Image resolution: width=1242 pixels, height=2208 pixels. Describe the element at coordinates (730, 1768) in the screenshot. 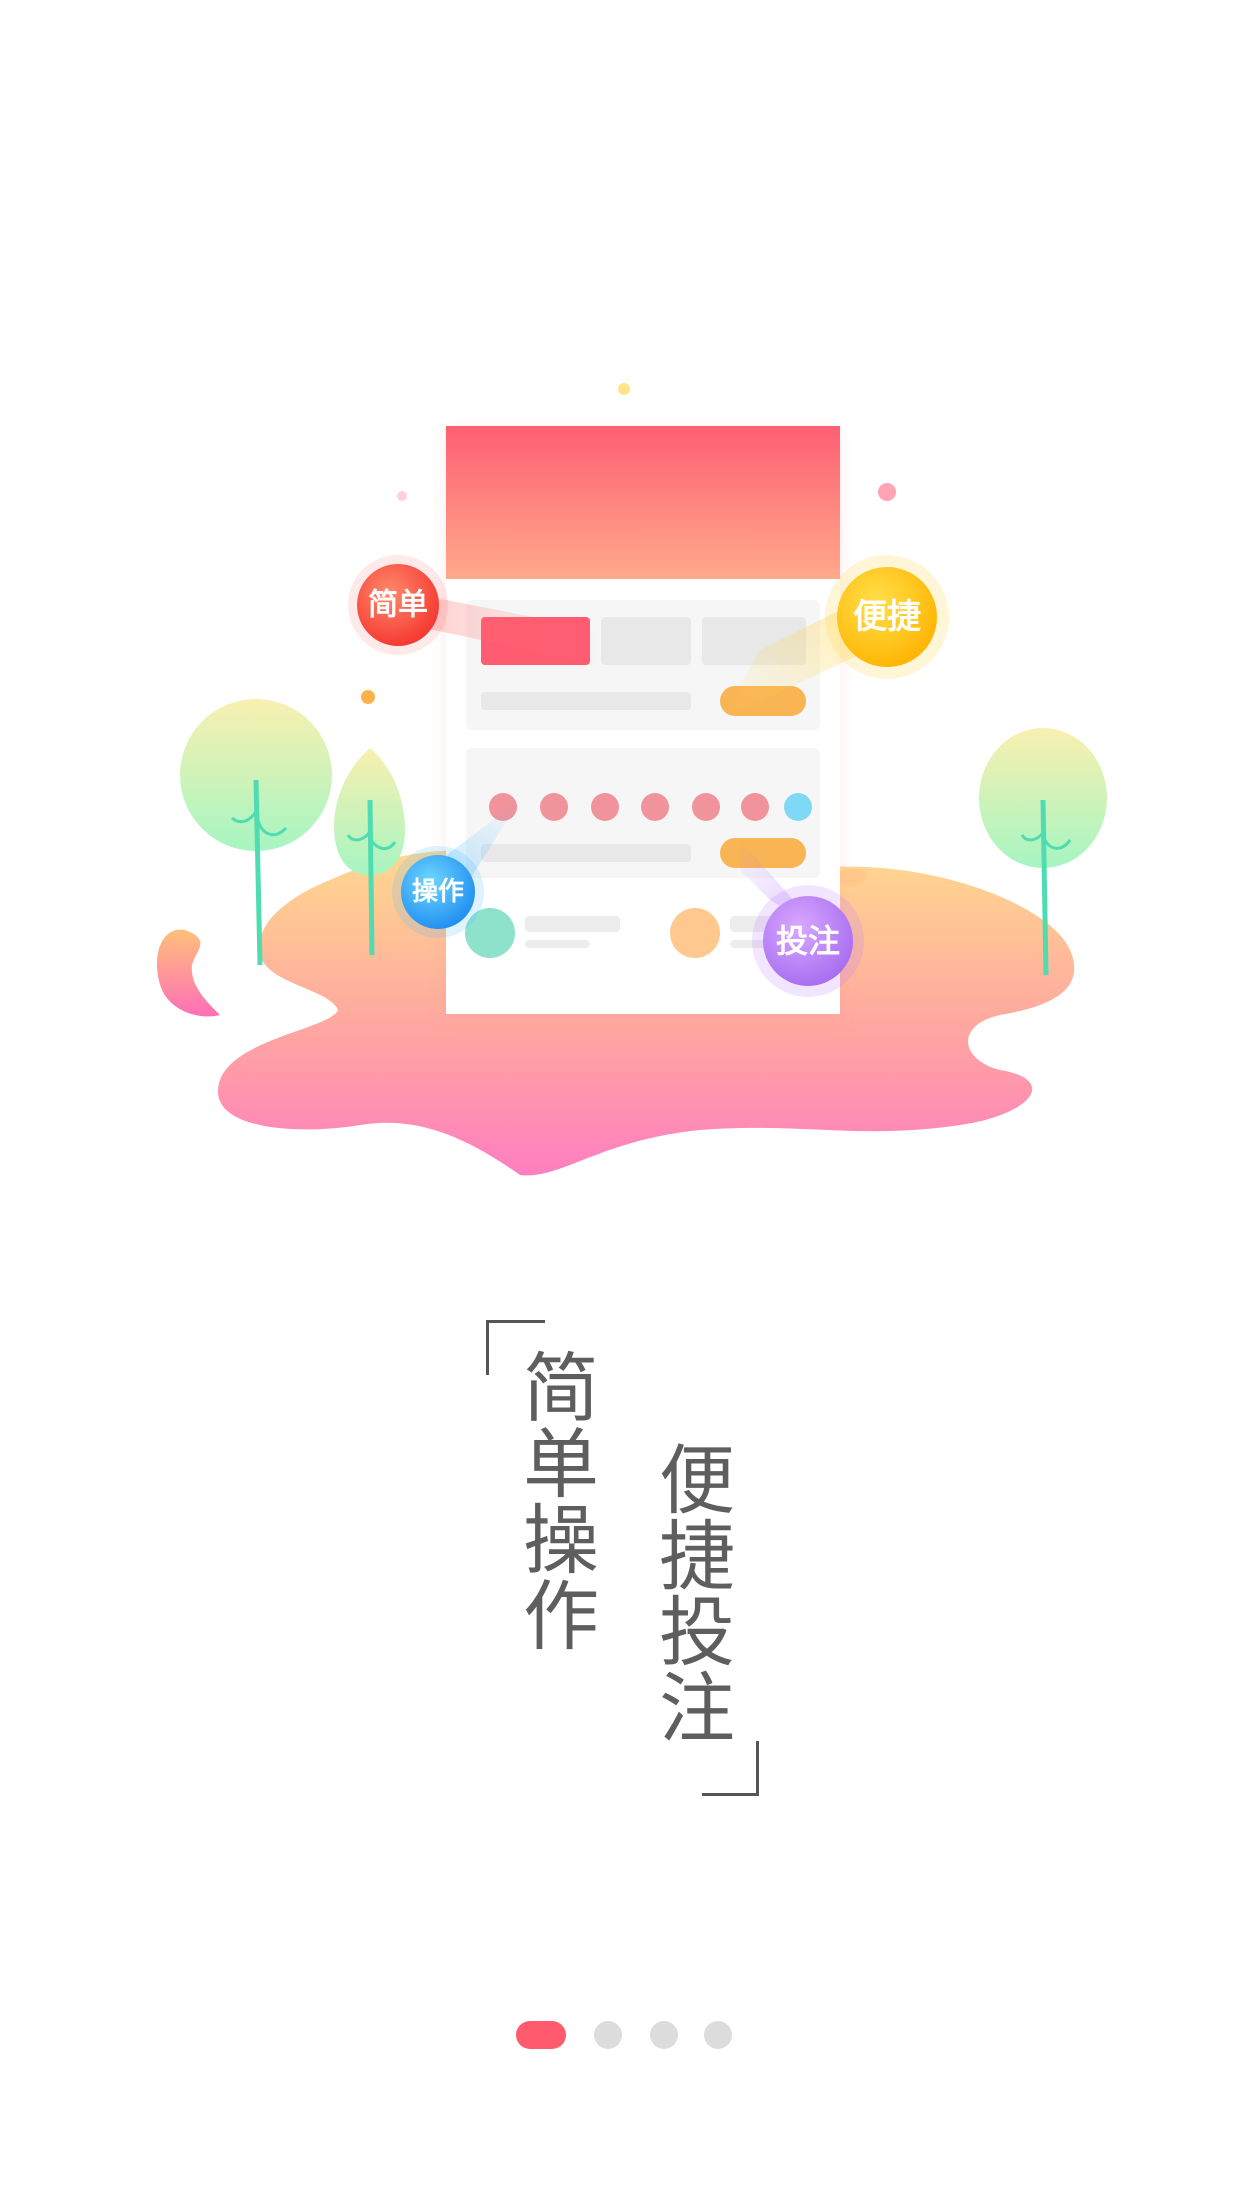

I see `quote-bracket-close` at that location.